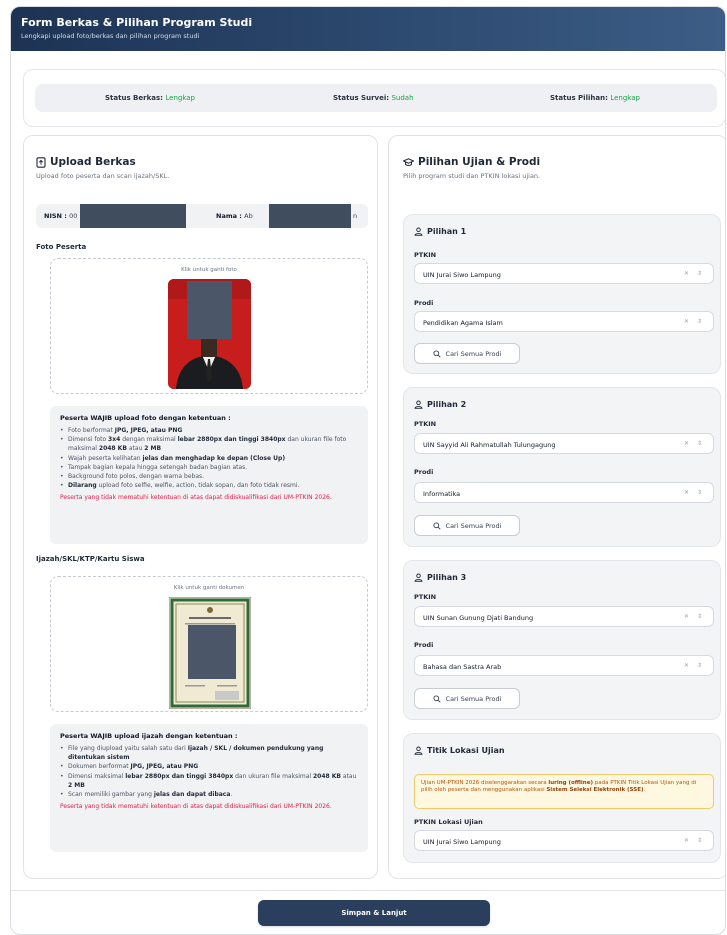 The image size is (727, 935). What do you see at coordinates (579, 98) in the screenshot?
I see `status-pilihan-label: Status Pilihan:` at bounding box center [579, 98].